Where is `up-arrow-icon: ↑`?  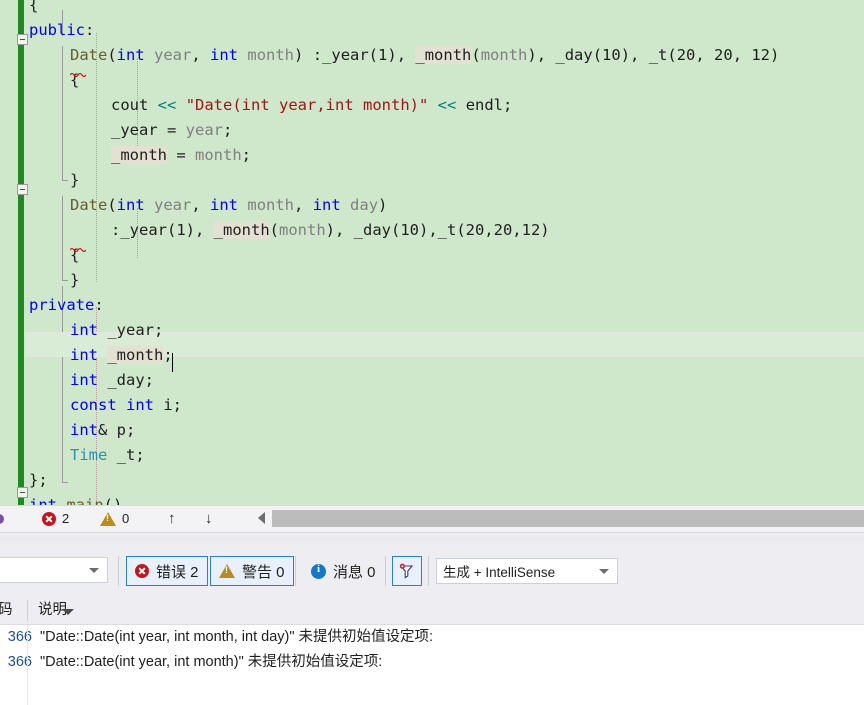 up-arrow-icon: ↑ is located at coordinates (172, 518).